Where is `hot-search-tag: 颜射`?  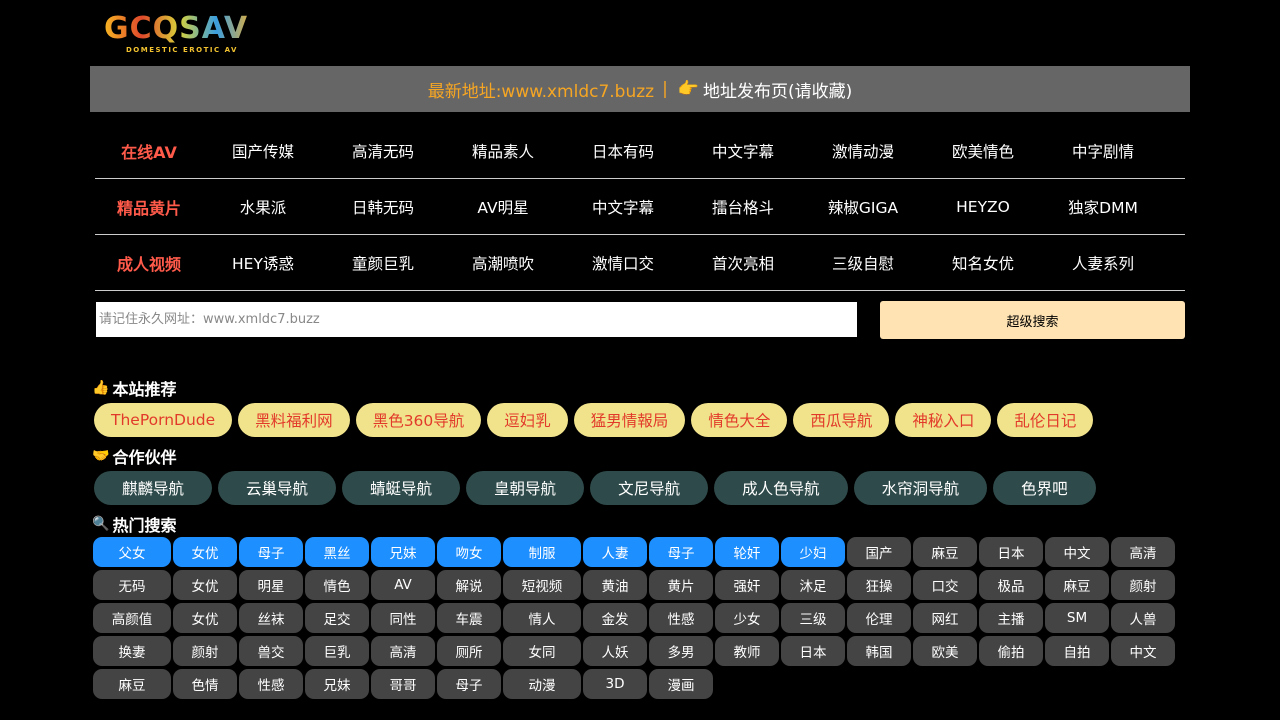
hot-search-tag: 颜射 is located at coordinates (1143, 585).